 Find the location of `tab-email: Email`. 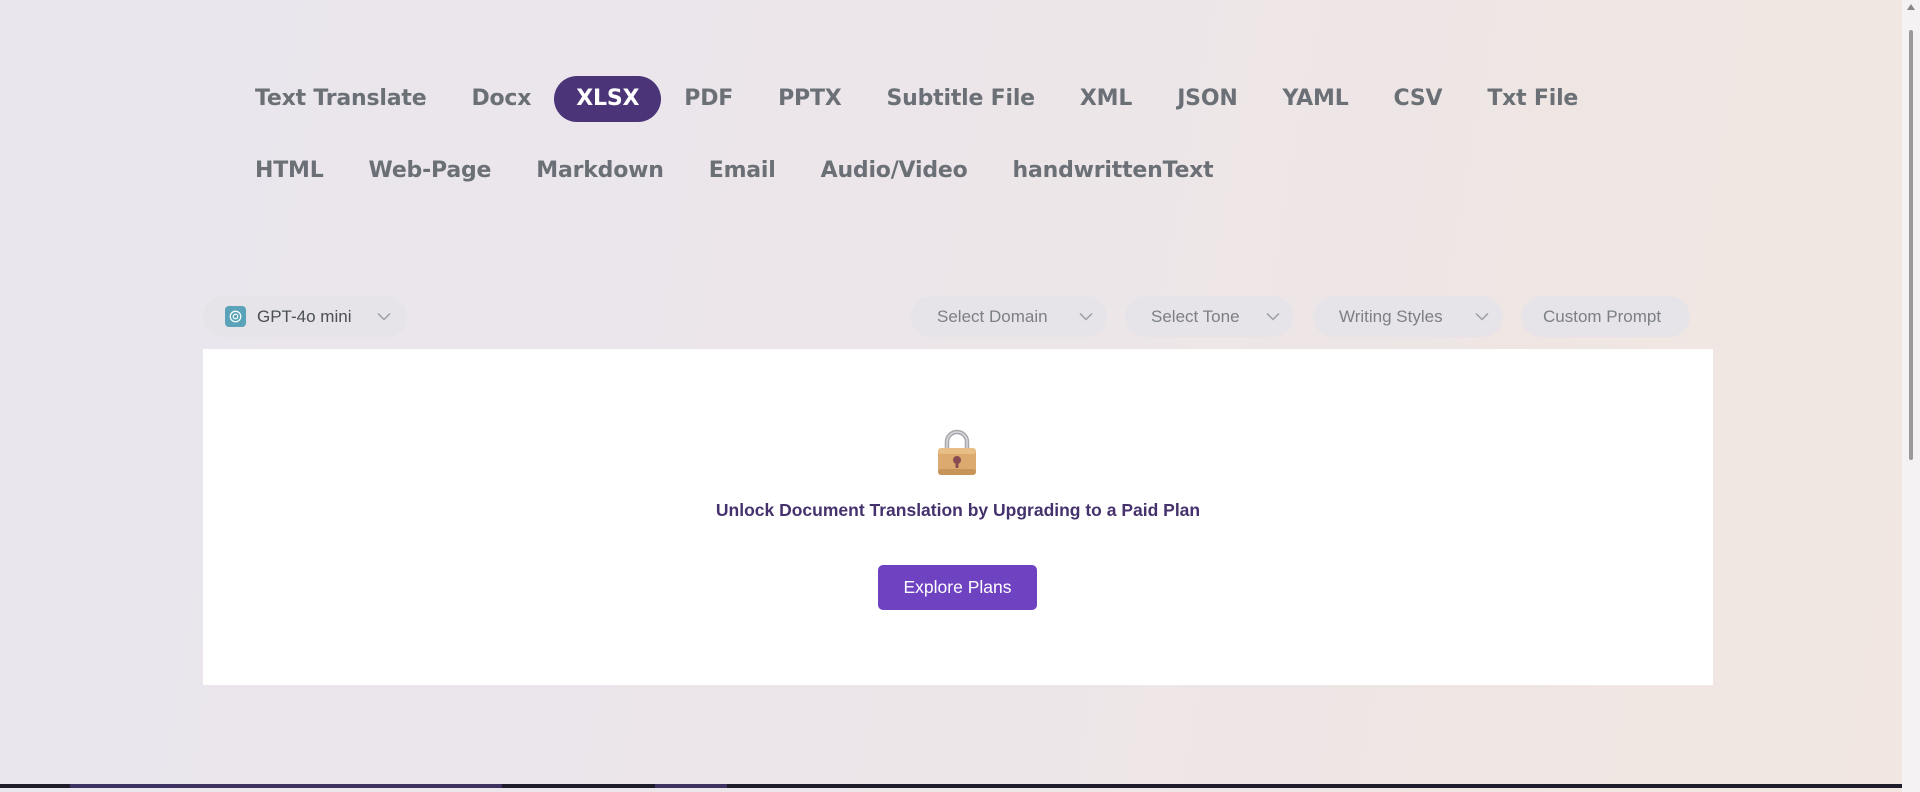

tab-email: Email is located at coordinates (742, 171).